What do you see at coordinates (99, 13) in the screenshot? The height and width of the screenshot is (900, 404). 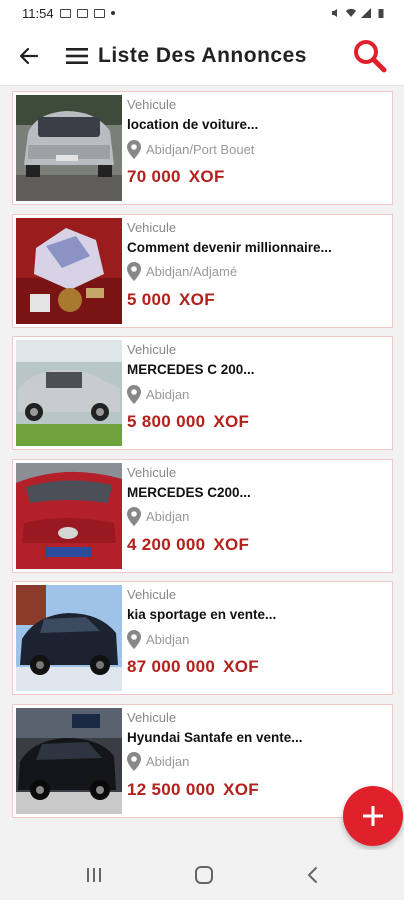 I see `mail-notification-icon` at bounding box center [99, 13].